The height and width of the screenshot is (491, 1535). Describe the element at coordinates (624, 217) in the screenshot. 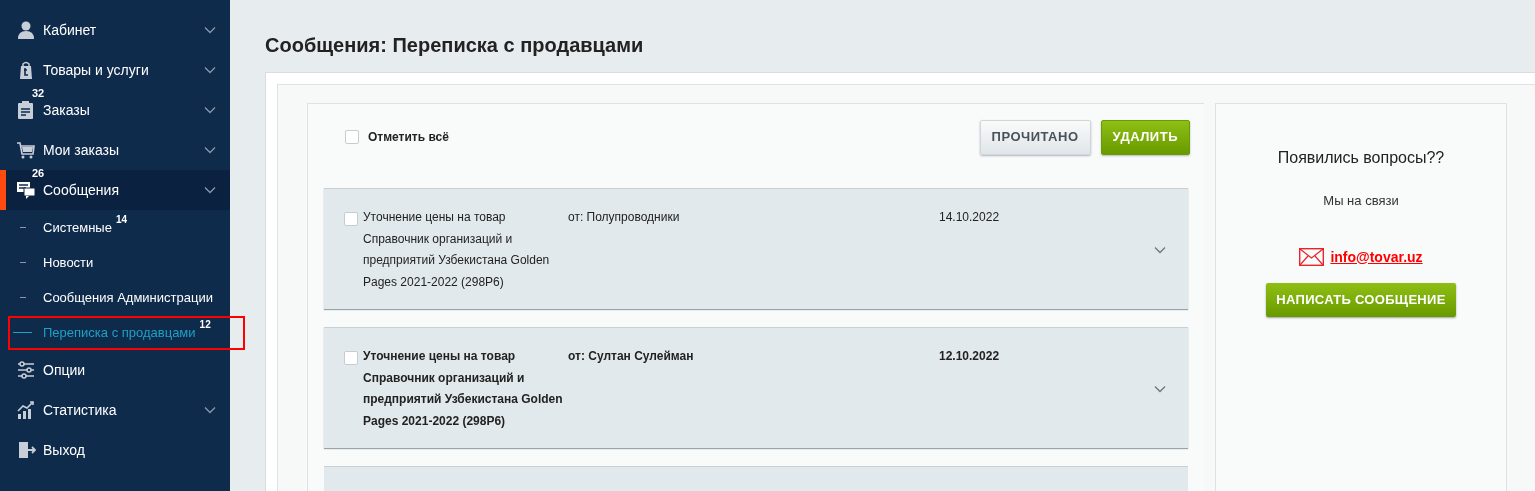

I see `message-sender: от: Полупроводники` at that location.